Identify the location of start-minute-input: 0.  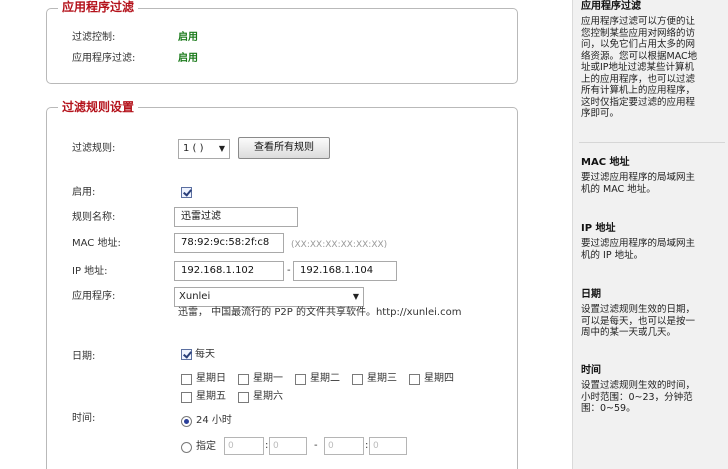
(288, 446).